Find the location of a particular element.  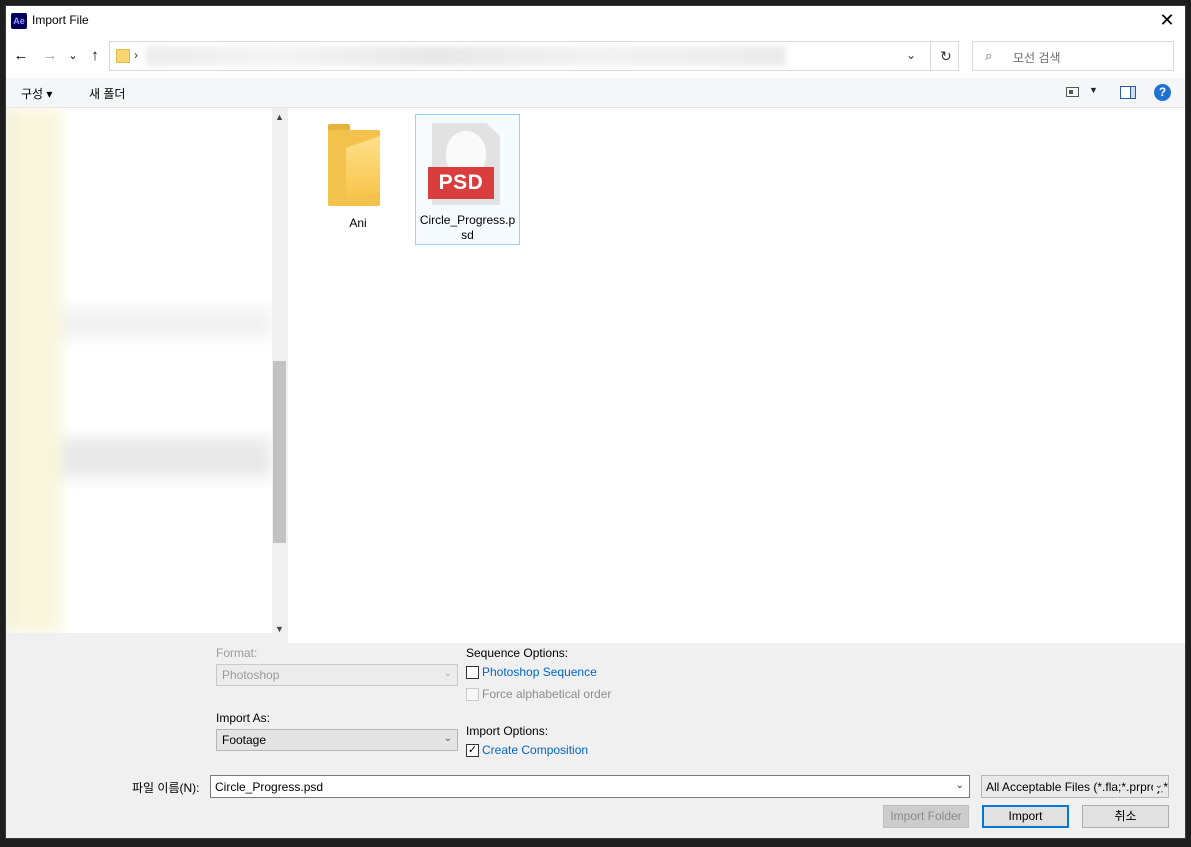

file-name-input: Circle_Progress.psd ⌄ is located at coordinates (590, 786).